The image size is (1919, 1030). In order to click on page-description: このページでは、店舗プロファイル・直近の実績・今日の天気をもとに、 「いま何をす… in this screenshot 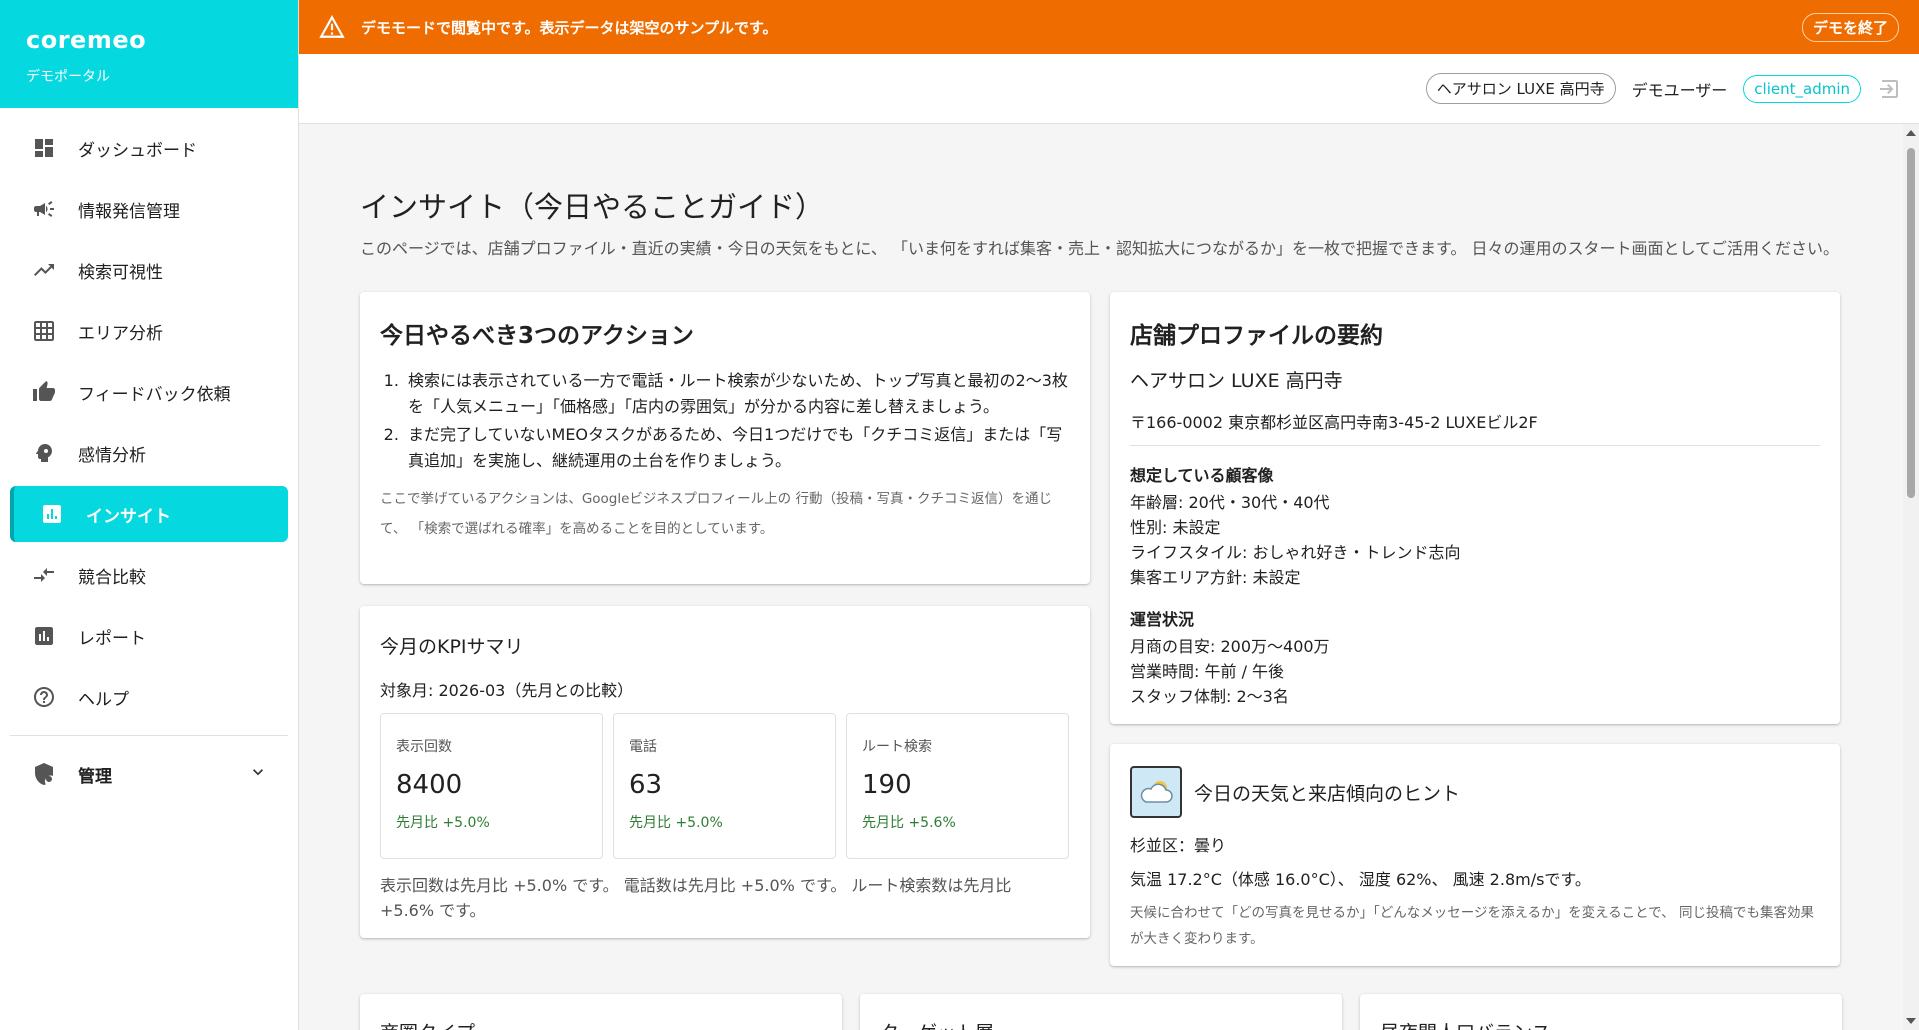, I will do `click(1099, 248)`.